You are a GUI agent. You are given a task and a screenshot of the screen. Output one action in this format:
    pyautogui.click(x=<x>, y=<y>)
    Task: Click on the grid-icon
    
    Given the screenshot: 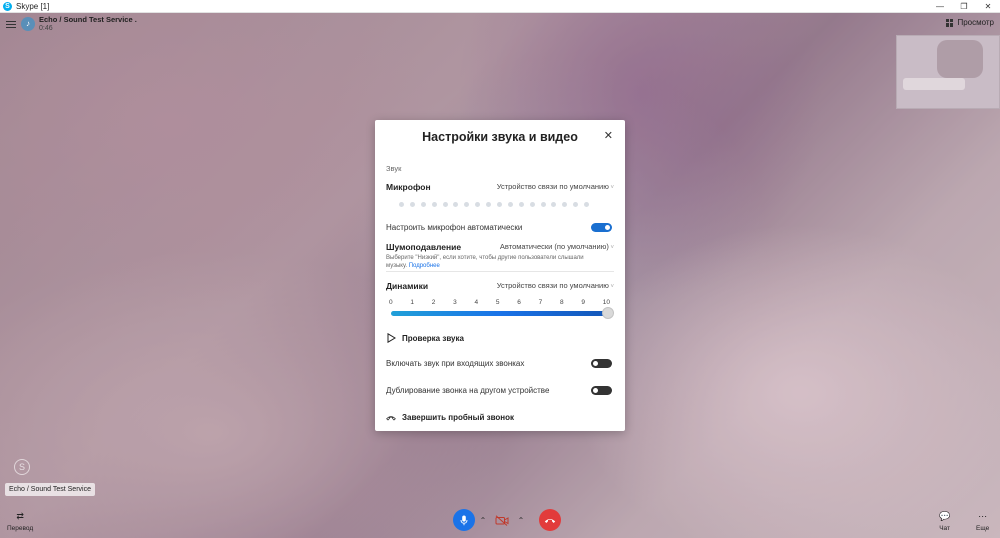 What is the action you would take?
    pyautogui.click(x=950, y=22)
    